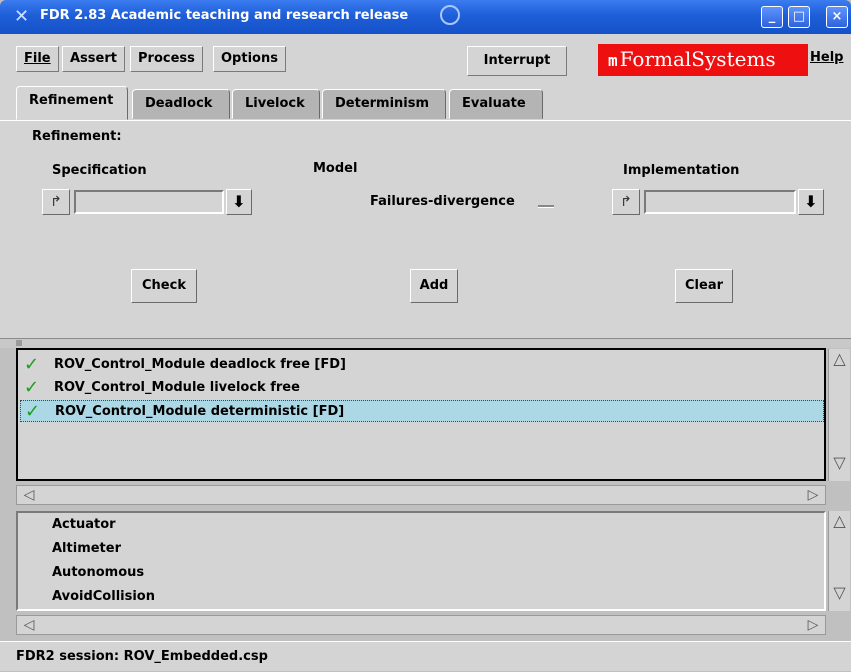  I want to click on list-item: Altimeter, so click(86, 549).